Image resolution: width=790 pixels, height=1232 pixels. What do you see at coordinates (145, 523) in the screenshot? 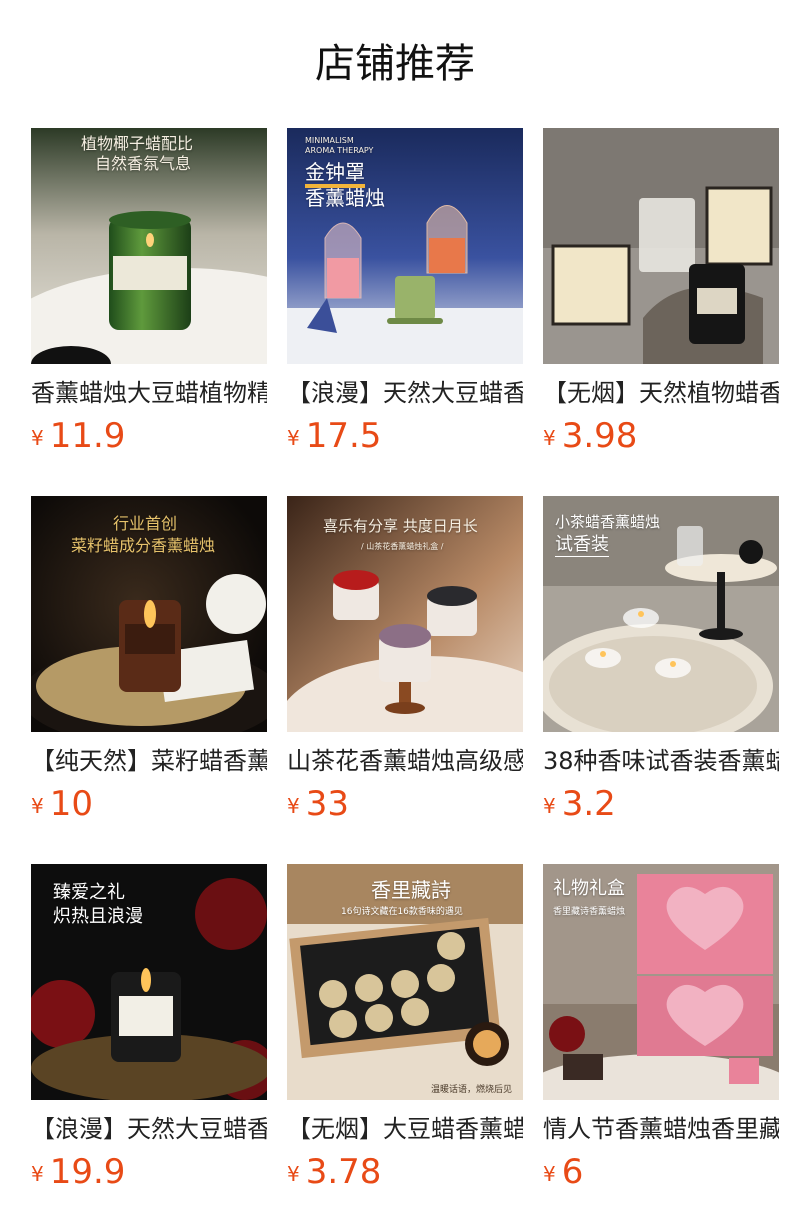
I see `overlay-text: 行业首创` at bounding box center [145, 523].